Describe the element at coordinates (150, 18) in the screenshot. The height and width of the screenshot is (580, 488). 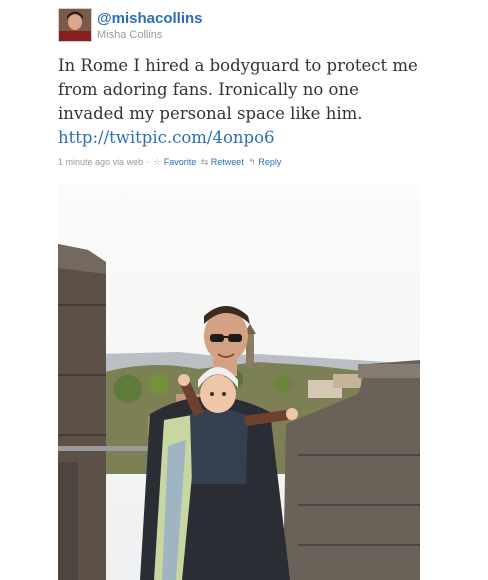
I see `user-handle: @mishacollins` at that location.